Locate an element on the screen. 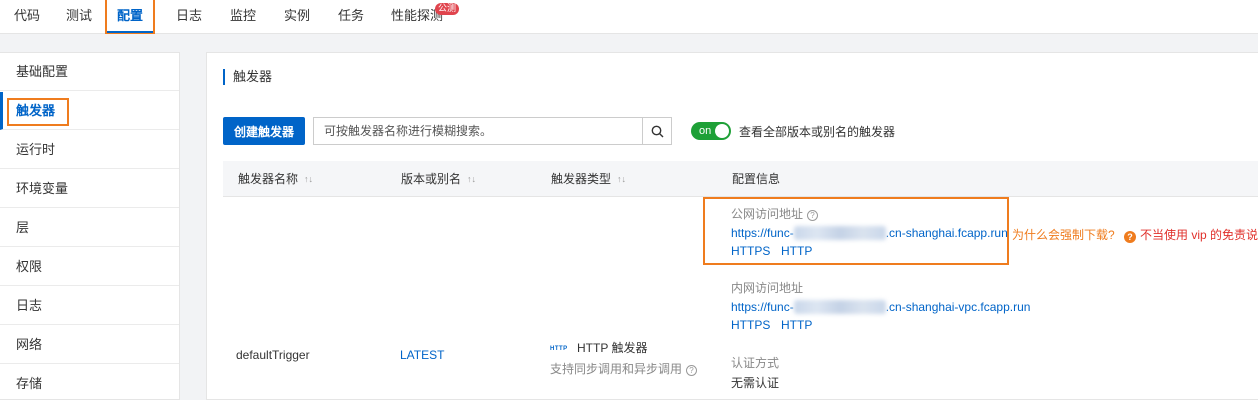 The height and width of the screenshot is (403, 1258). sidebar-item-layers: 层 is located at coordinates (89, 228).